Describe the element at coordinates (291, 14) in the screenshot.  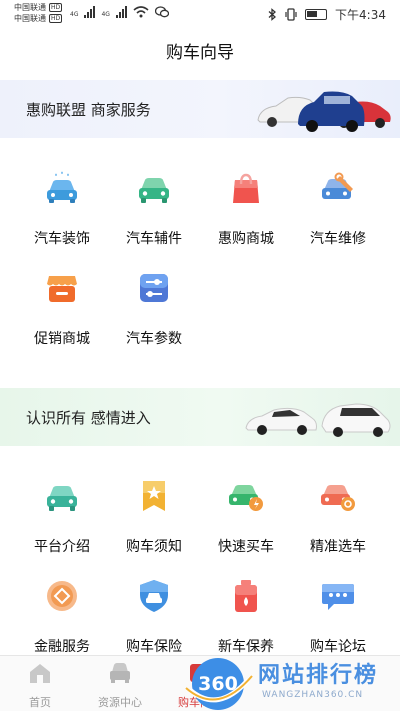
I see `vibrate-icon` at that location.